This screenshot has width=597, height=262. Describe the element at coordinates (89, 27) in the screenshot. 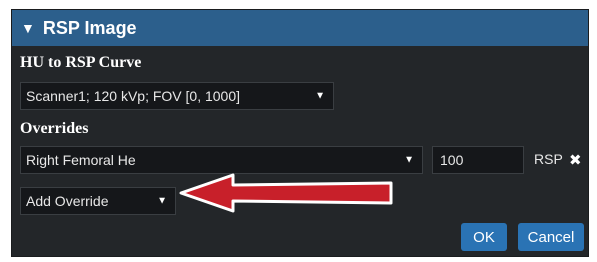

I see `panel-title: RSP Image` at that location.